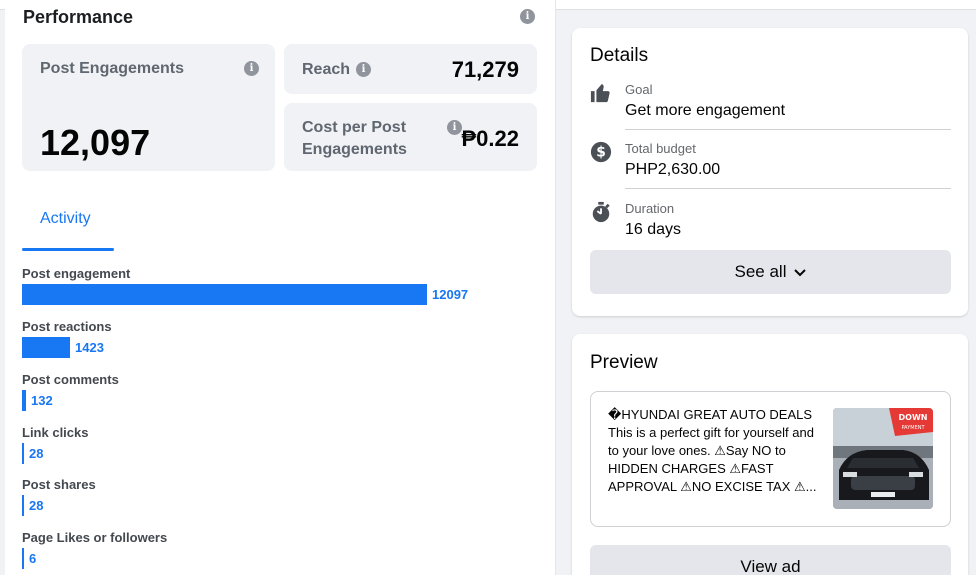  I want to click on stopwatch-icon, so click(601, 212).